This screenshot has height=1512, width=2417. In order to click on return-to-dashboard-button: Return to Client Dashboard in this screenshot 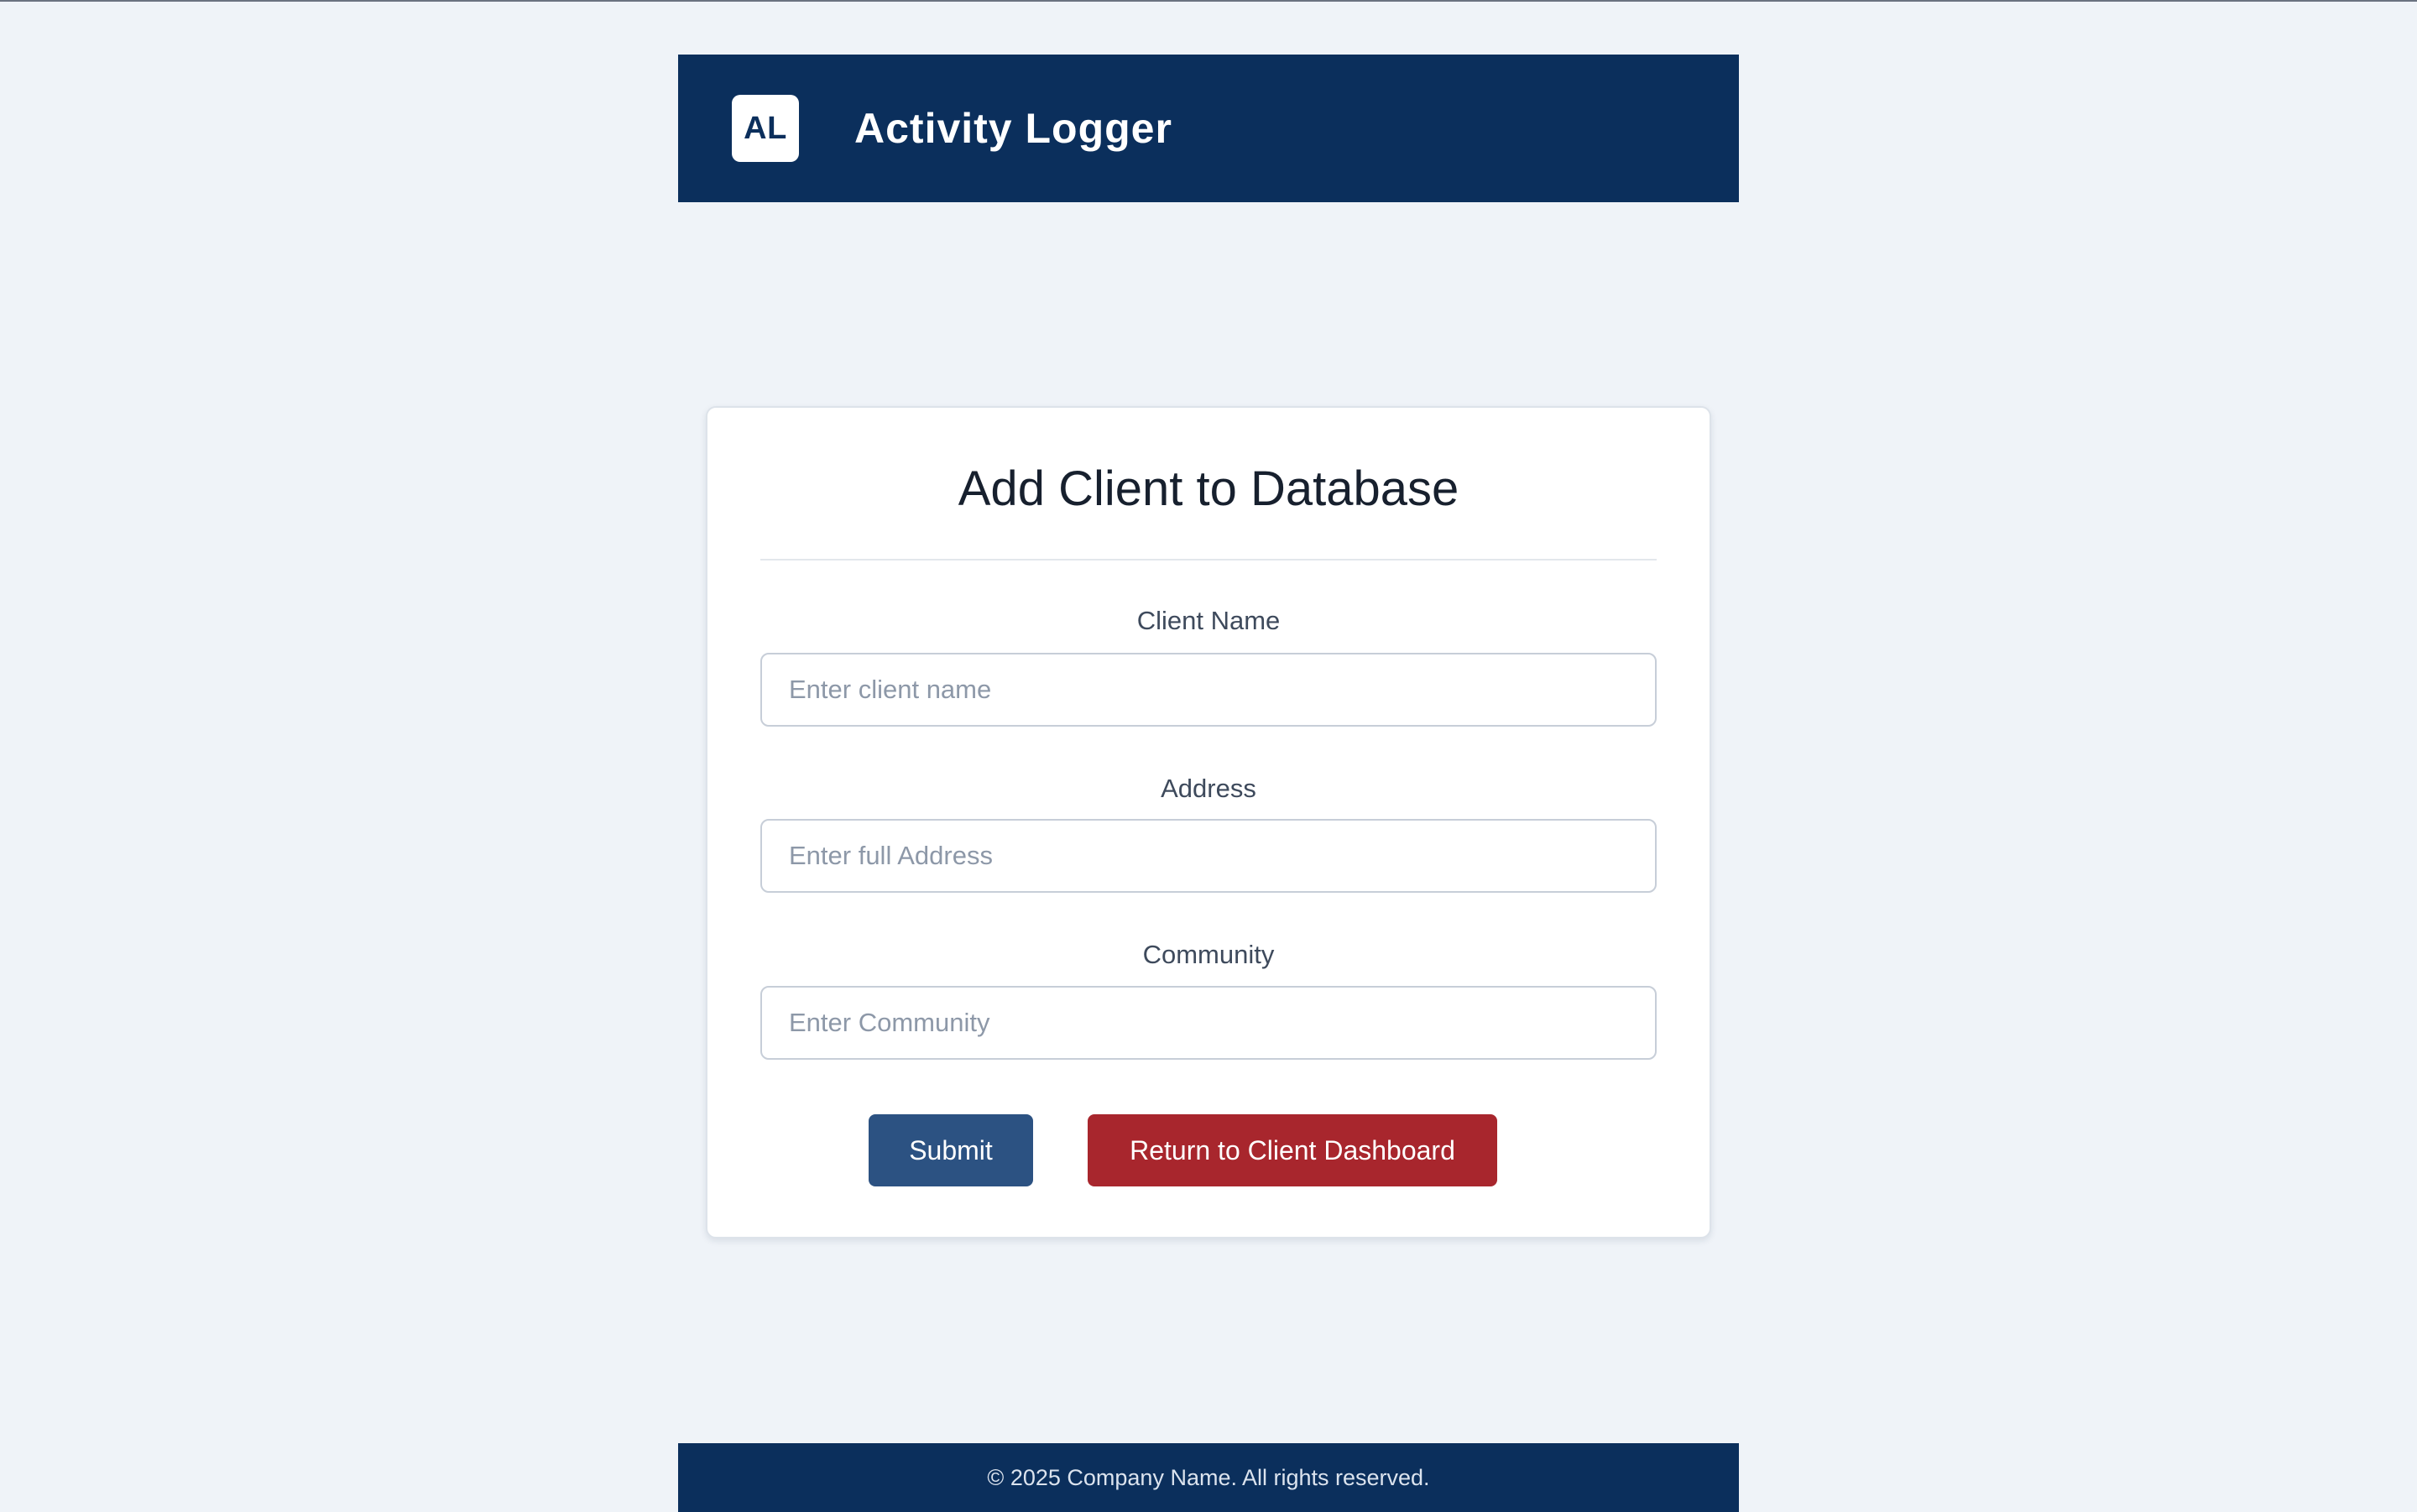, I will do `click(1292, 1150)`.